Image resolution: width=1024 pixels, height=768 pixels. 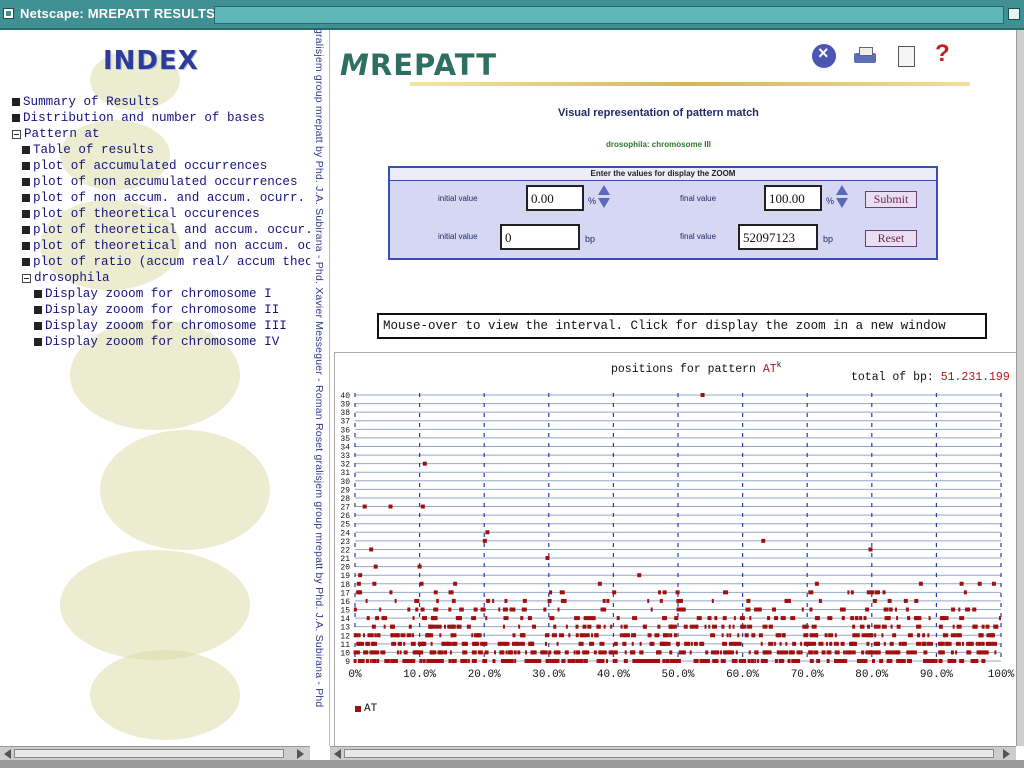 What do you see at coordinates (604, 197) in the screenshot?
I see `initial-percent-spinner` at bounding box center [604, 197].